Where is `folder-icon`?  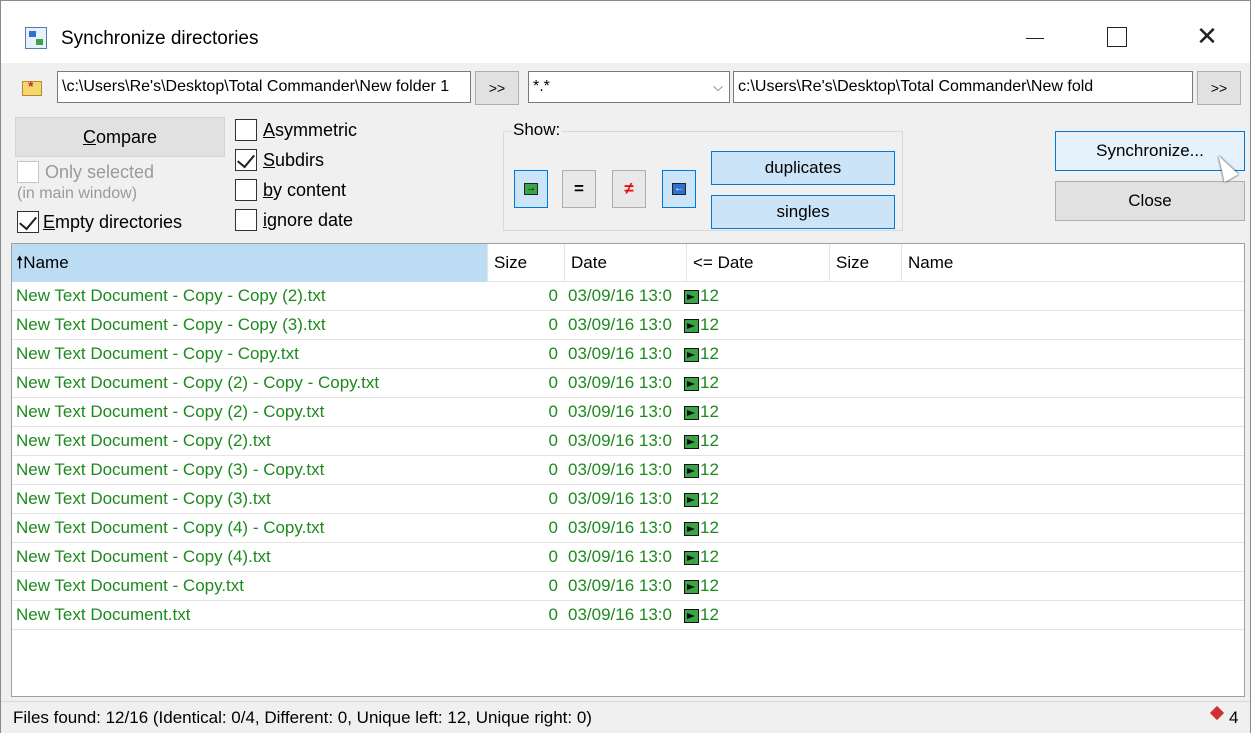
folder-icon is located at coordinates (32, 87).